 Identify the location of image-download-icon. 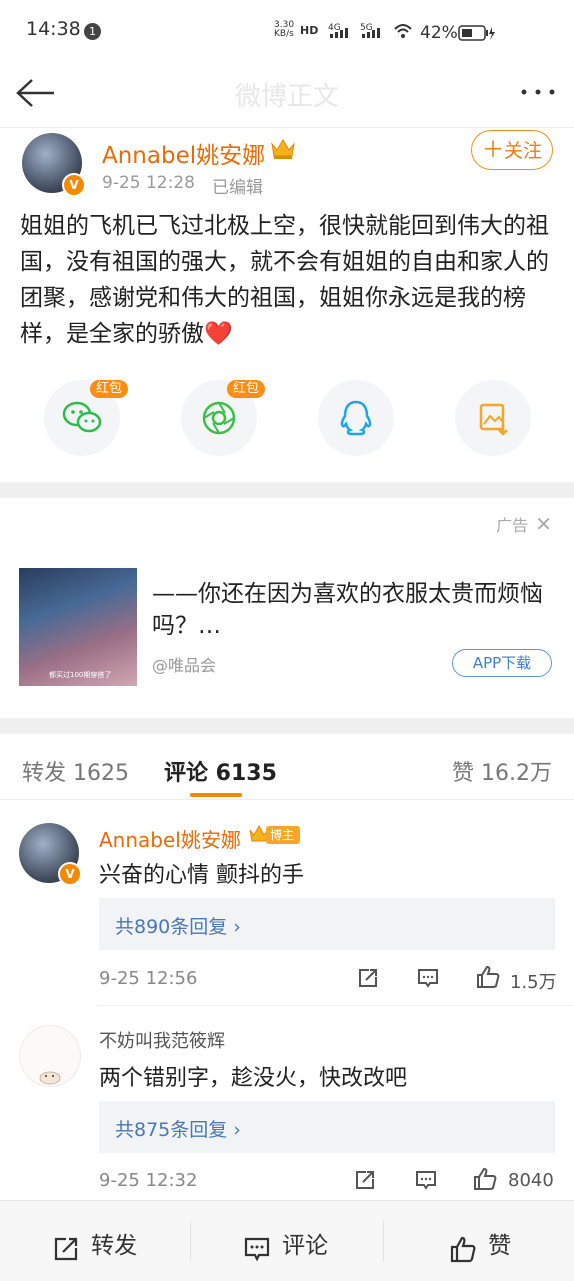
(493, 419).